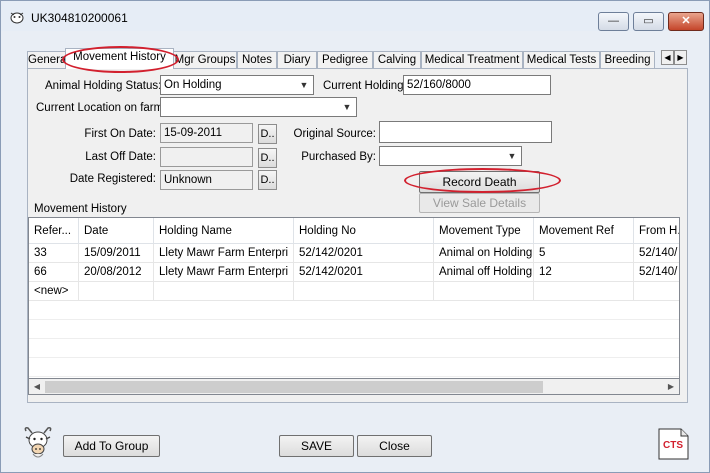  I want to click on minimize-icon: —, so click(613, 21).